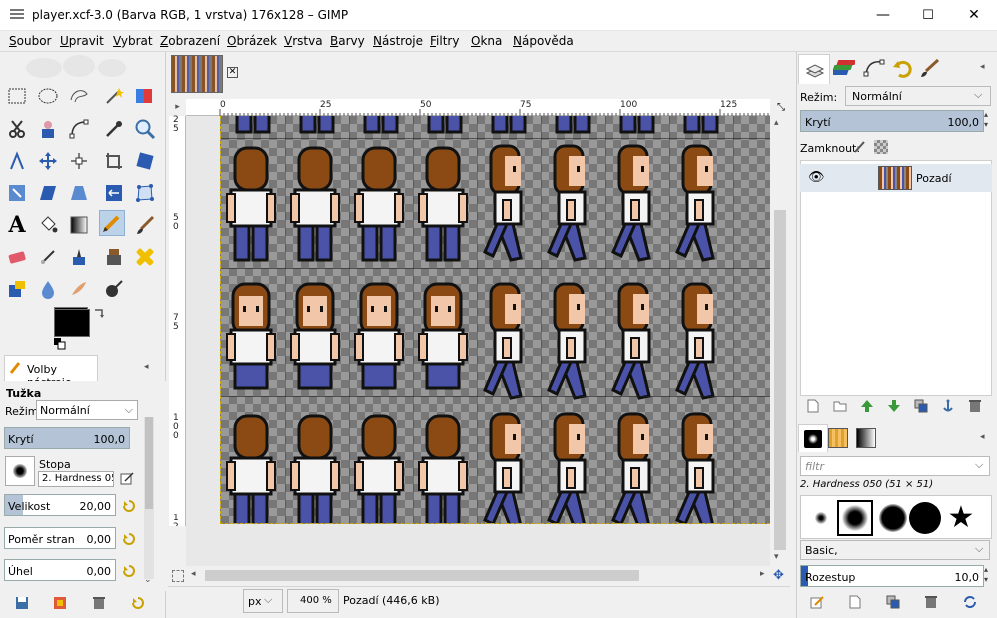 The height and width of the screenshot is (618, 997). Describe the element at coordinates (20, 471) in the screenshot. I see `brush-preview` at that location.